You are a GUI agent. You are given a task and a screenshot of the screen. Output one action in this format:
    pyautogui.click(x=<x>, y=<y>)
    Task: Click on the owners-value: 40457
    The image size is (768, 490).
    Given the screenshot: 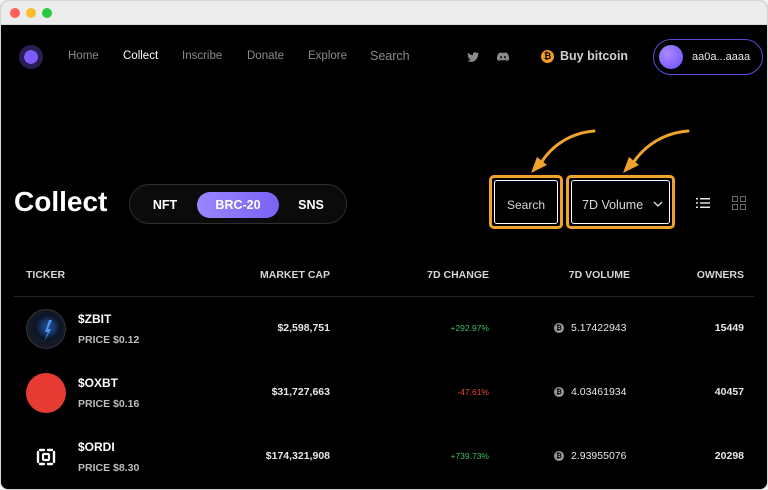 What is the action you would take?
    pyautogui.click(x=729, y=392)
    